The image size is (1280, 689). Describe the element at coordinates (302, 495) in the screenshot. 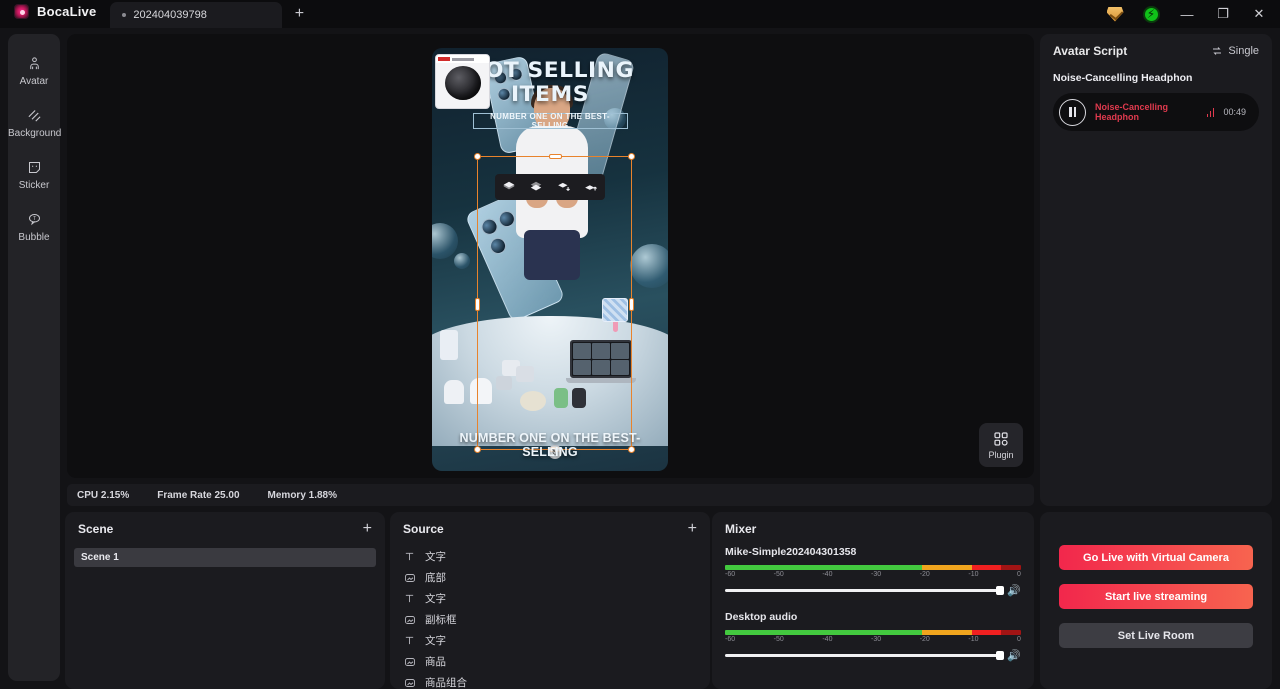

I see `memory-stat: Memory 1.88%` at that location.